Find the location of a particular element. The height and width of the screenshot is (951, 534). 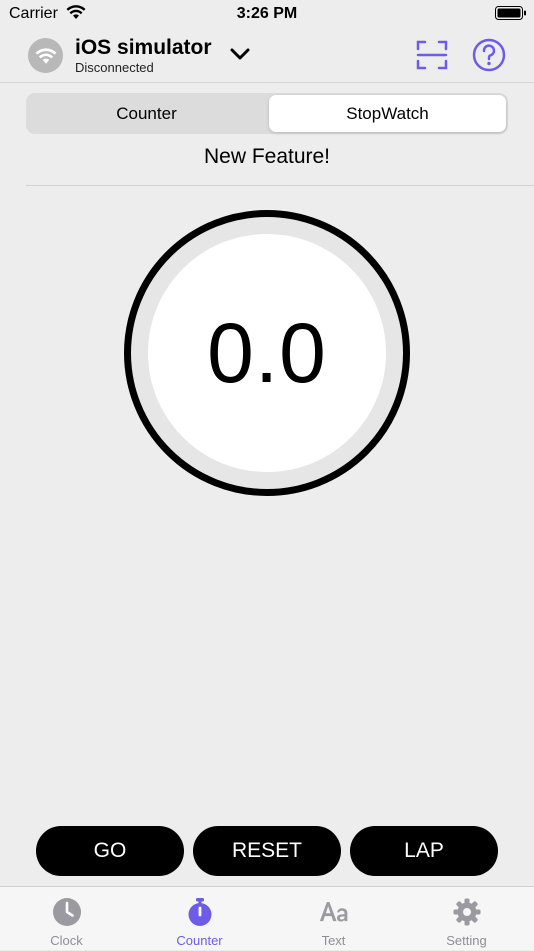

mode-segmented-control: Counter StopWatch is located at coordinates (267, 113).